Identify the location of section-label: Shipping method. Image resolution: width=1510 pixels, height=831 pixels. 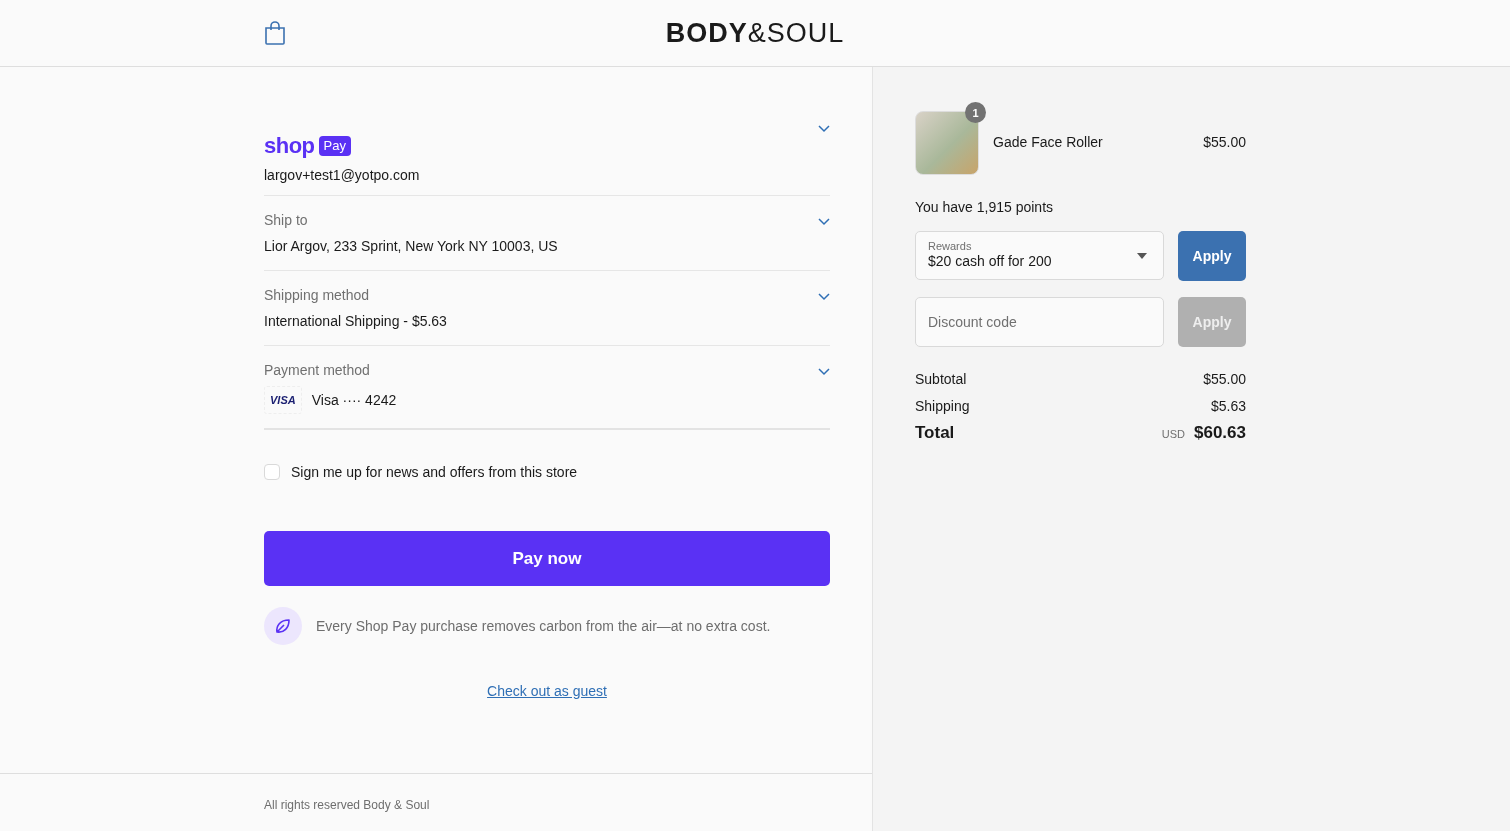
(317, 295).